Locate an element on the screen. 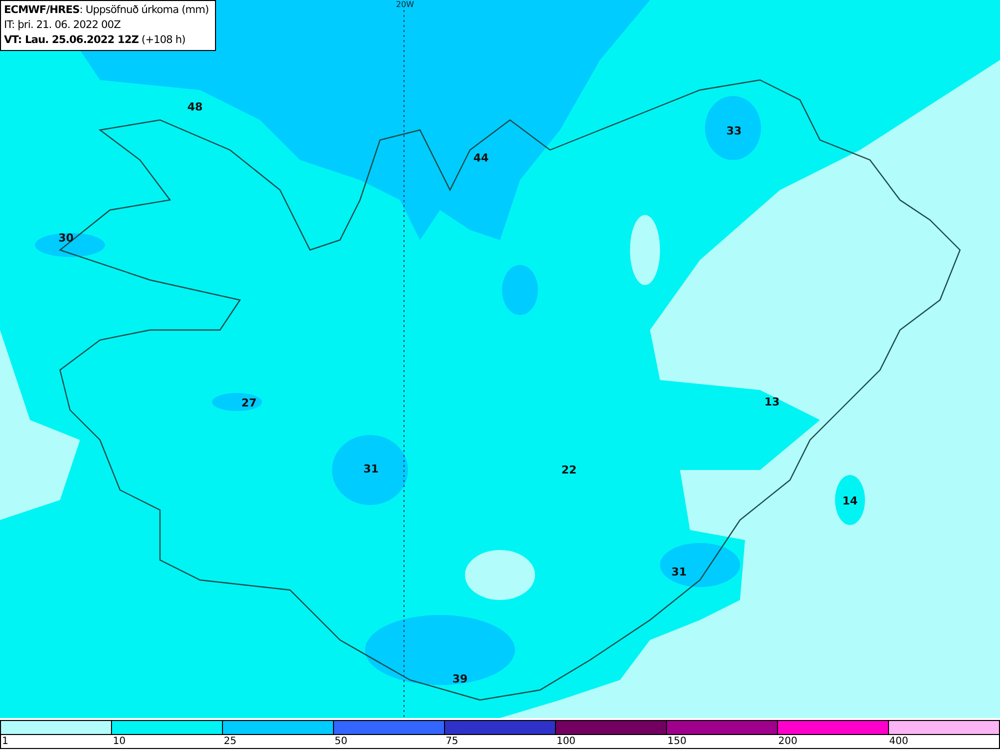 This screenshot has width=1000, height=750. map-info-text: VT: Lau. 25.06.2022 12Z (+108 h) is located at coordinates (95, 40).